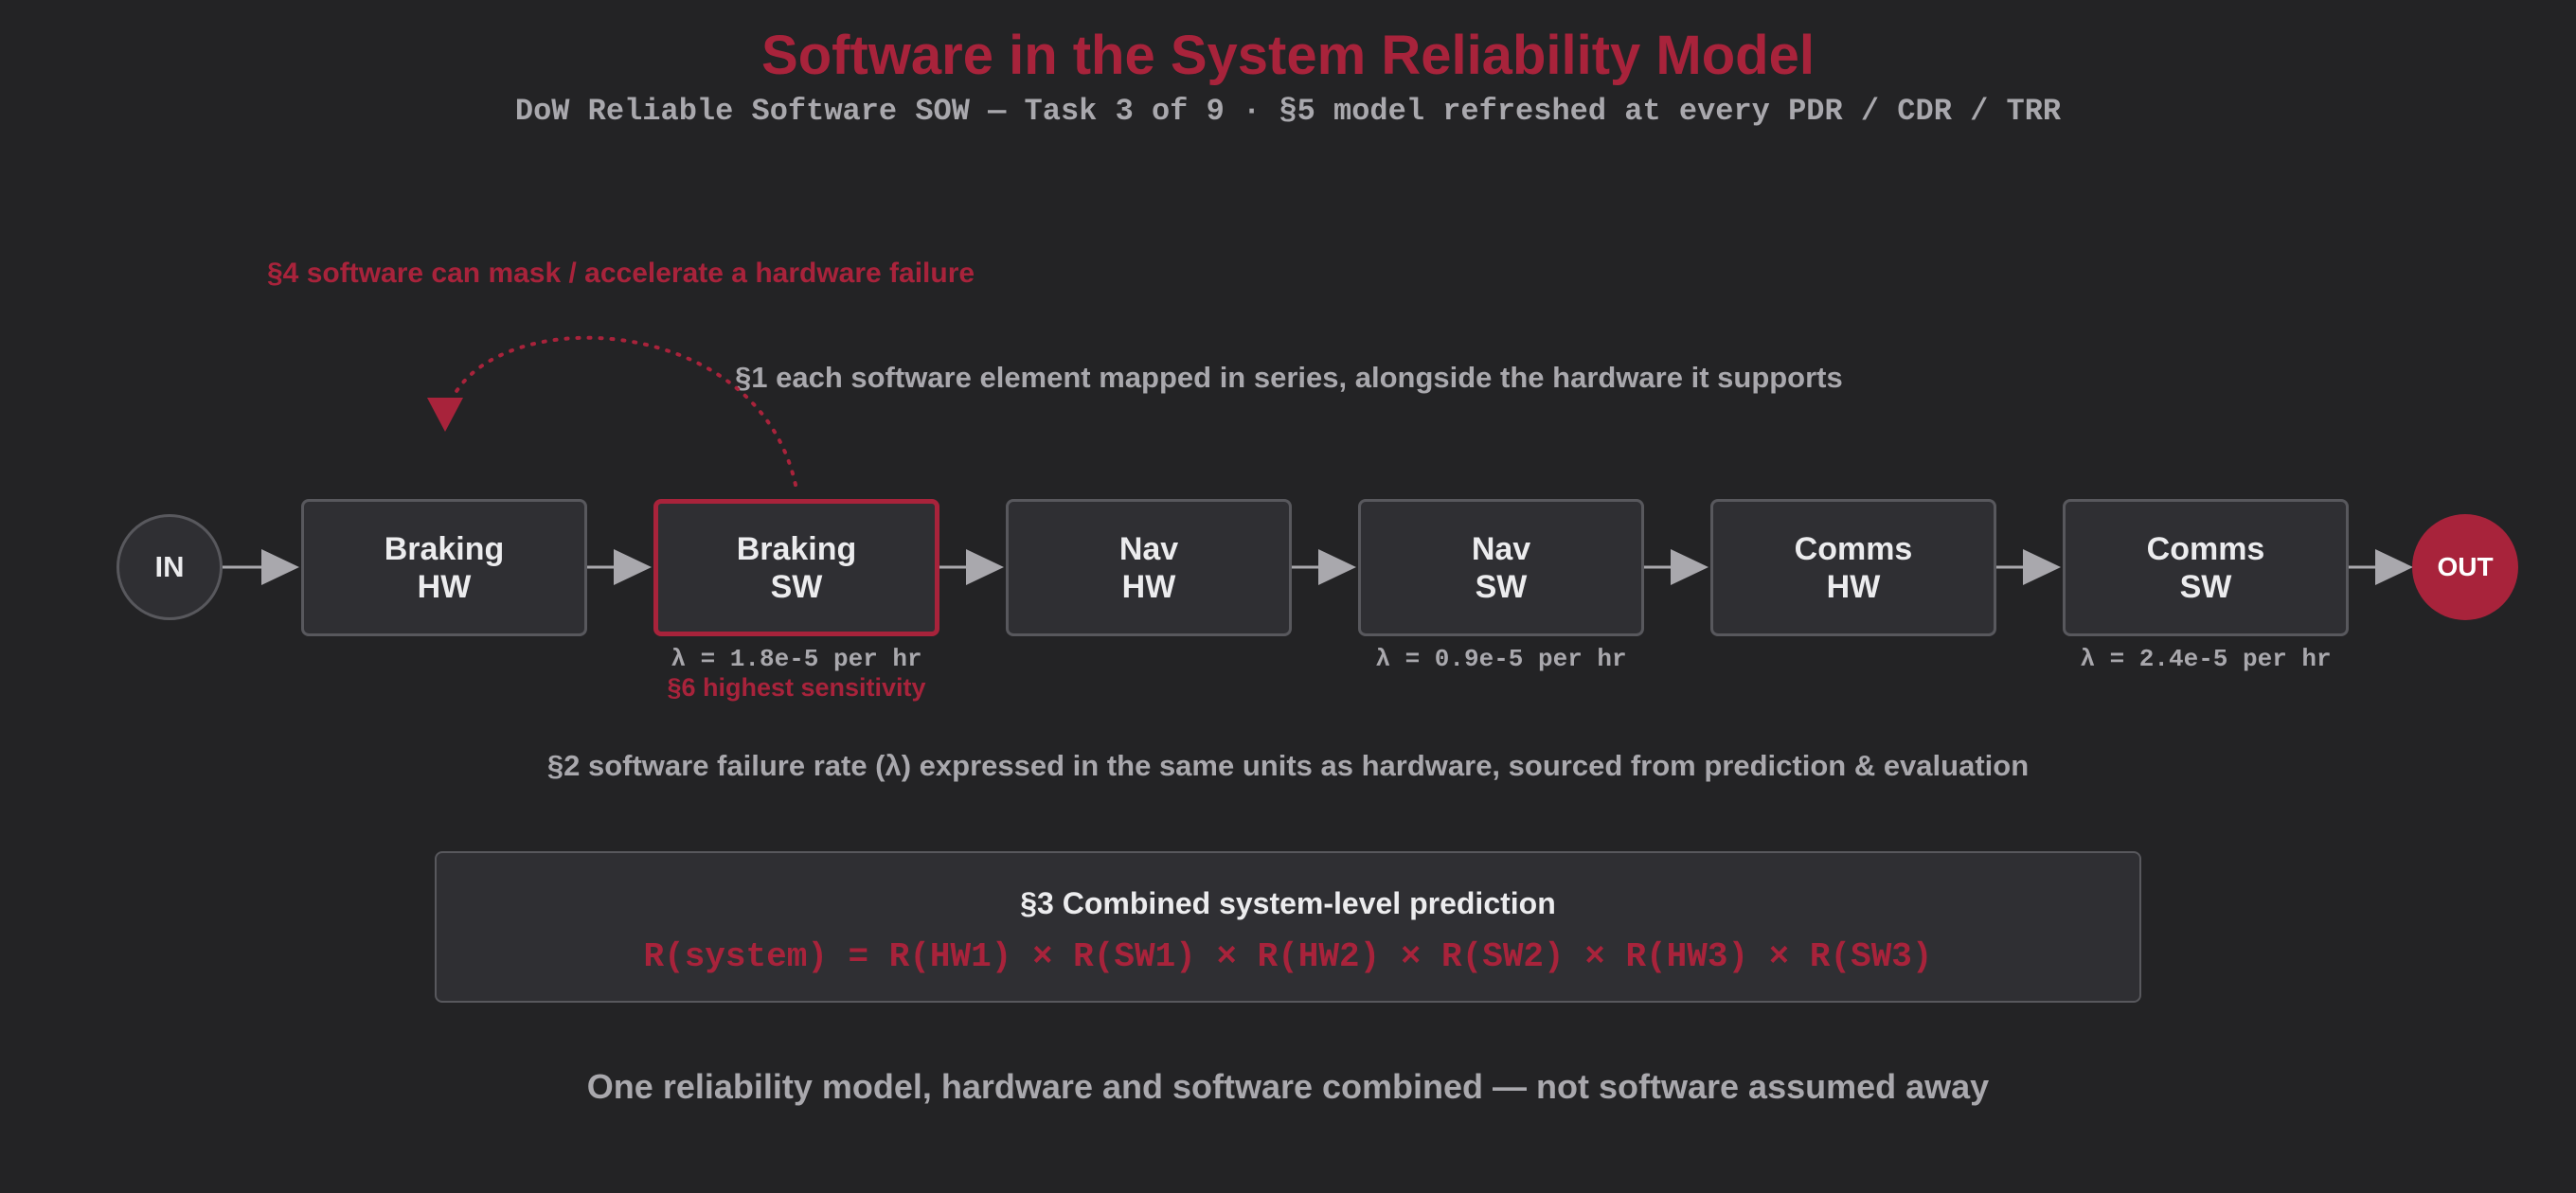 Image resolution: width=2576 pixels, height=1193 pixels. Describe the element at coordinates (1337, 567) in the screenshot. I see `arrowhead-nav-hw-to-nav-sw` at that location.